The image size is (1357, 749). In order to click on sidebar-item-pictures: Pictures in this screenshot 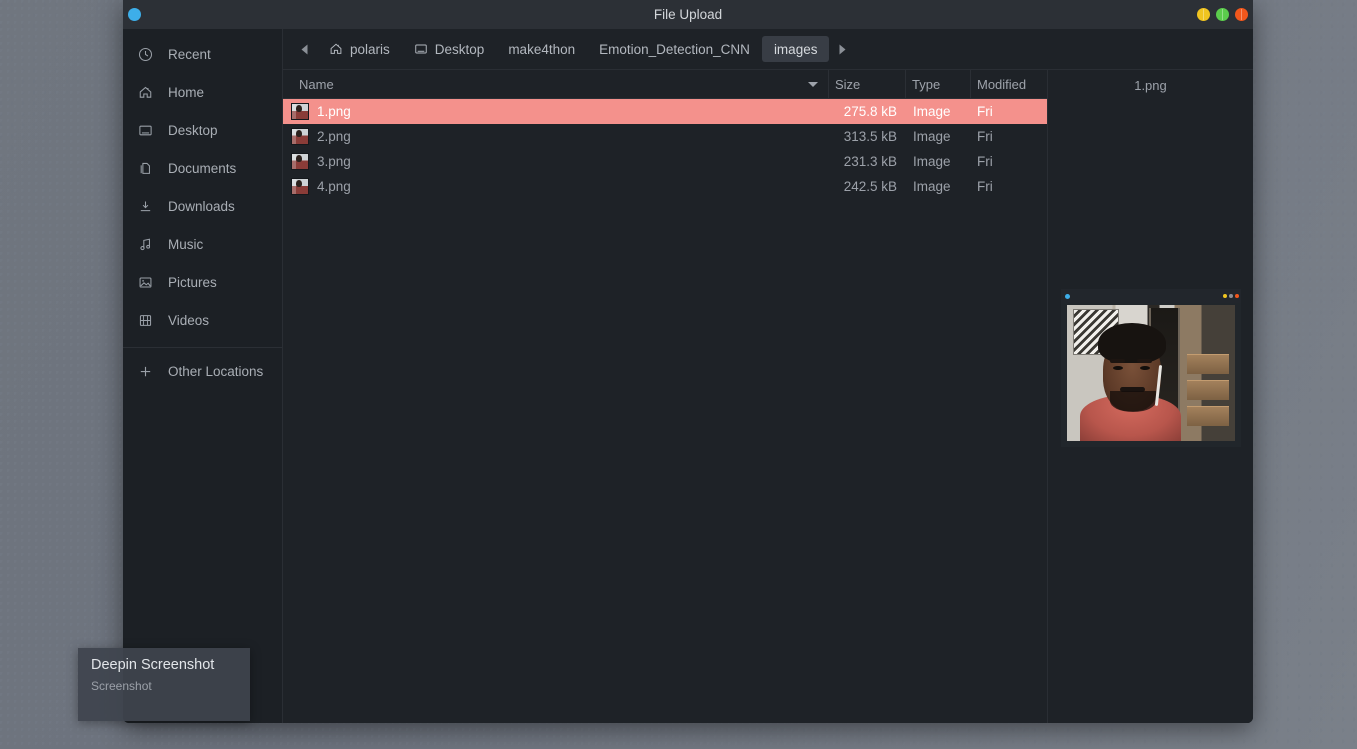, I will do `click(202, 282)`.